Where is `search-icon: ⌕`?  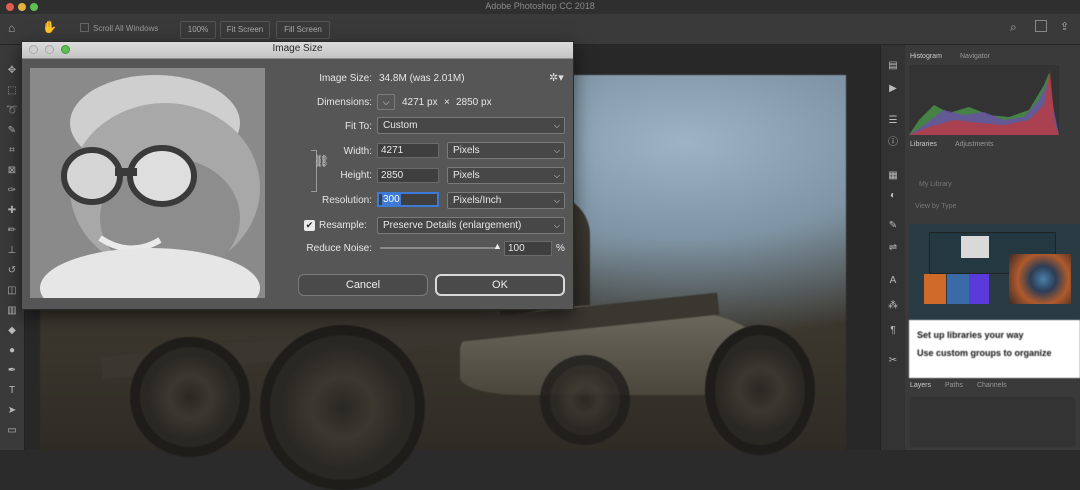
search-icon: ⌕ is located at coordinates (1013, 27).